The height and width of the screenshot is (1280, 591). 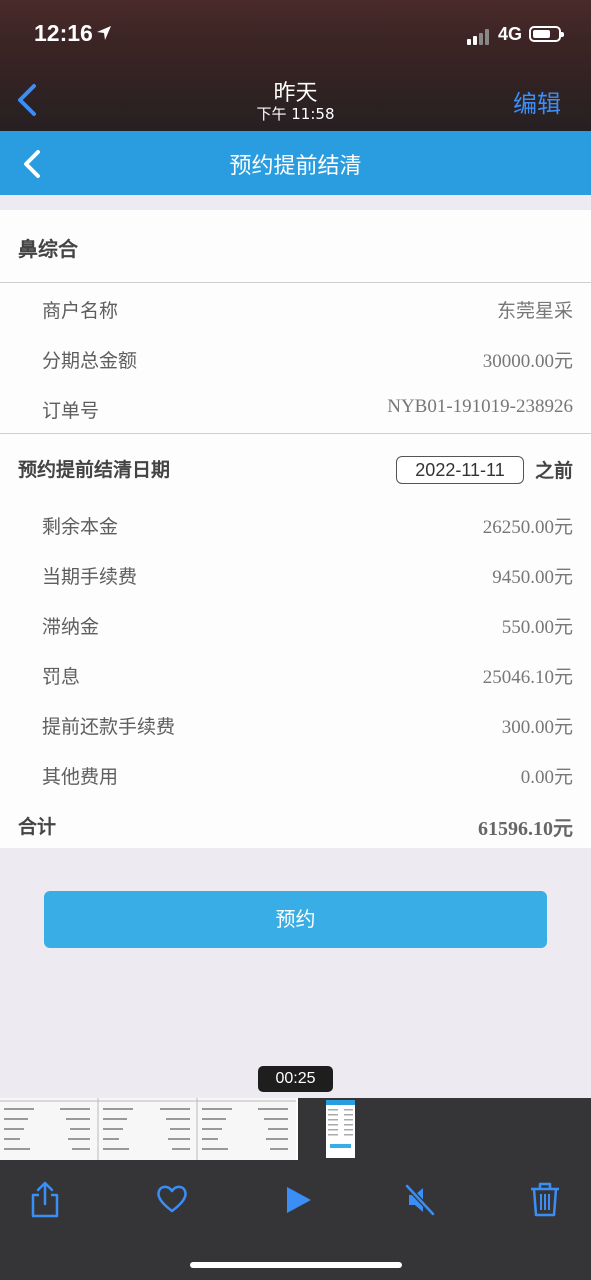 What do you see at coordinates (295, 166) in the screenshot?
I see `page-title: 预约提前结清` at bounding box center [295, 166].